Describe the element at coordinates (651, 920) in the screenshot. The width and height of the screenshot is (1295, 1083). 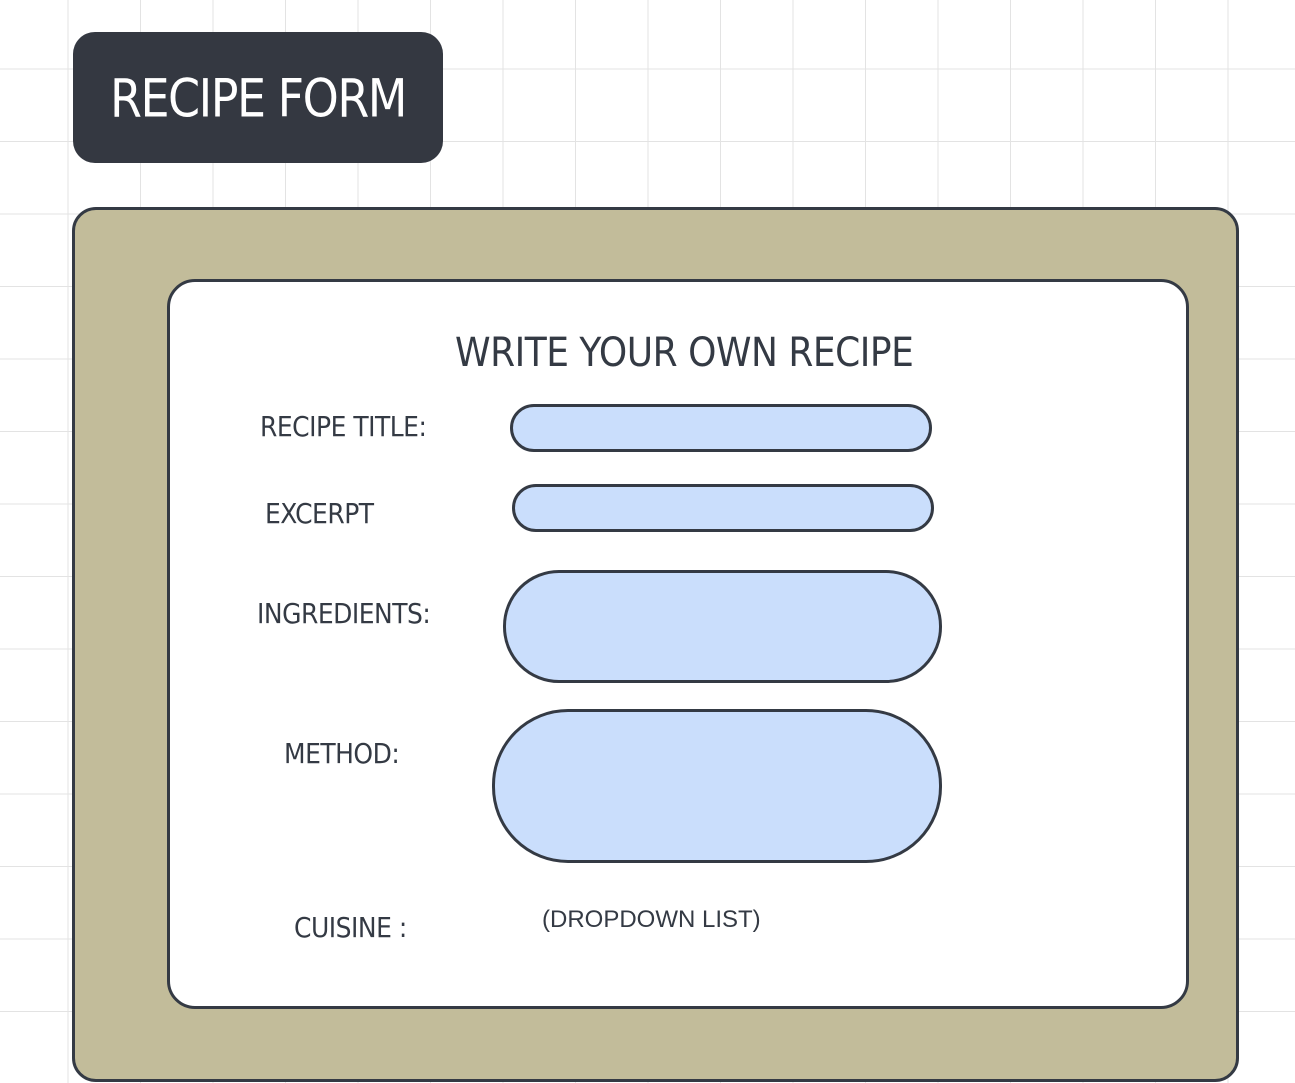
I see `cuisine-dropdown: (DROPDOWN LIST)` at that location.